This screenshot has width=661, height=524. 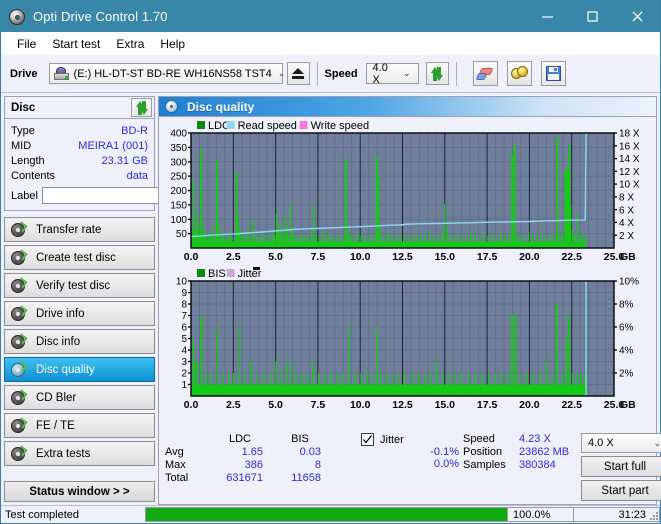 What do you see at coordinates (637, 16) in the screenshot?
I see `close-button` at bounding box center [637, 16].